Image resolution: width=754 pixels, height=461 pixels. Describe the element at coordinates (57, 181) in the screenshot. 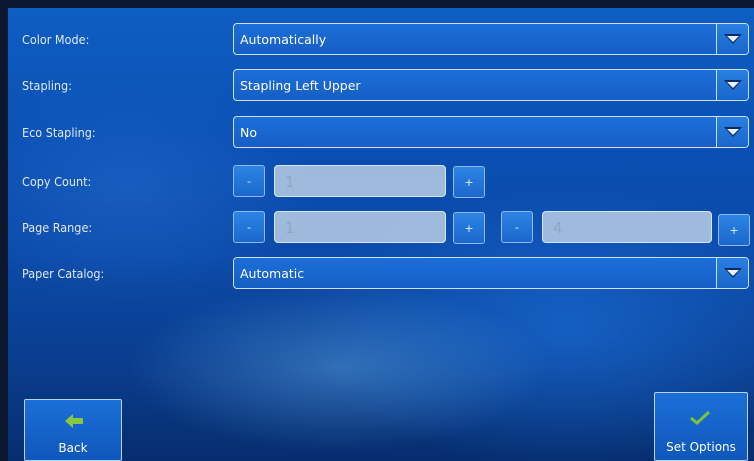

I see `copy-count-label: Copy Count:` at that location.